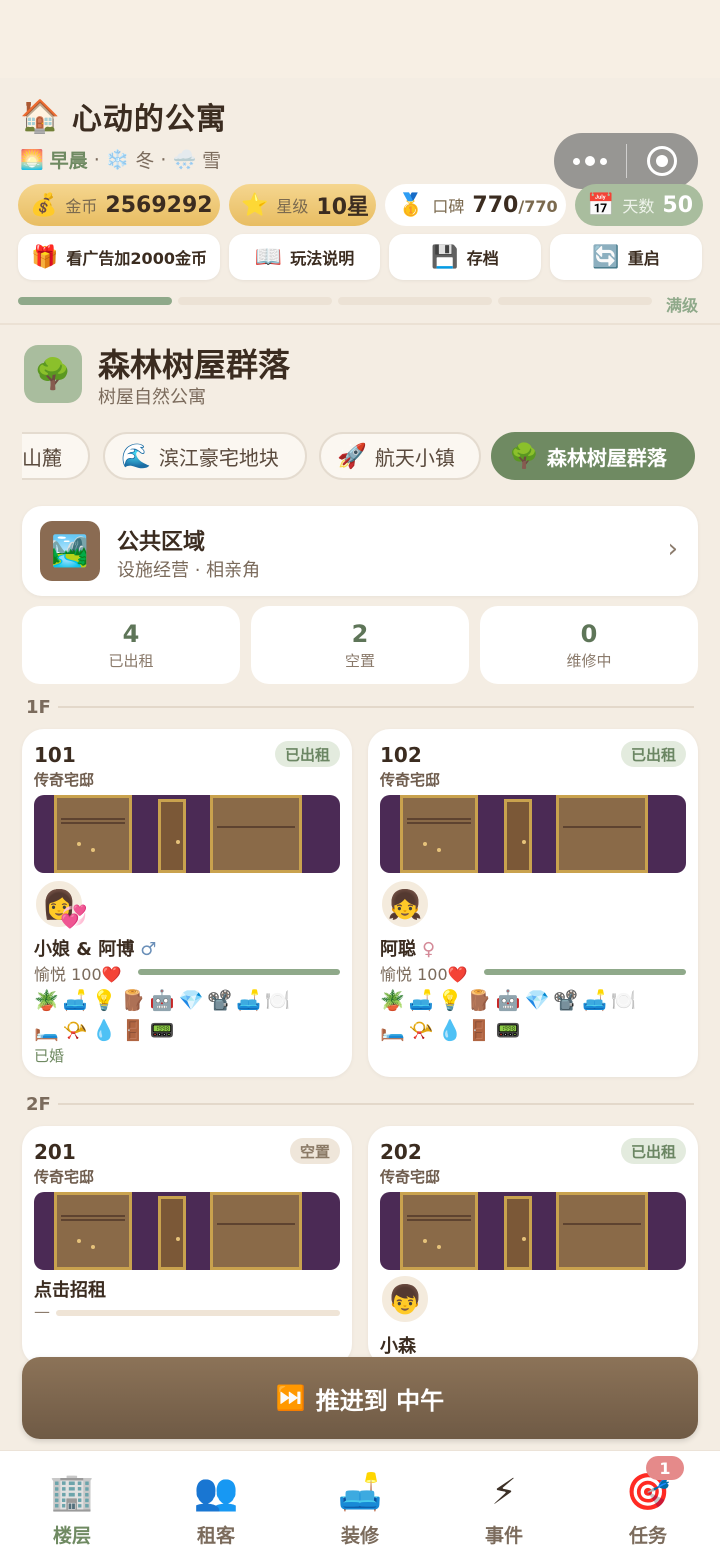 The height and width of the screenshot is (1565, 720). I want to click on guide-button: 📖 玩法说明, so click(304, 257).